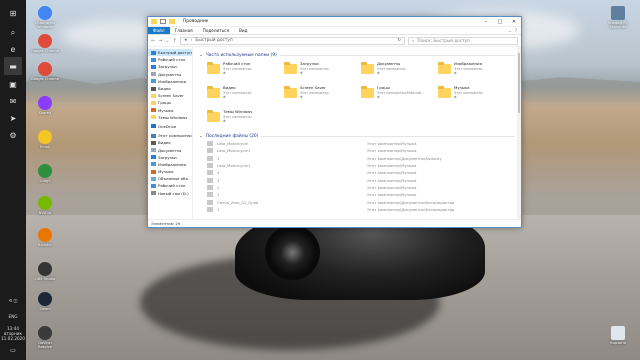  I want to click on sidebar-item: OneDrive, so click(170, 126).